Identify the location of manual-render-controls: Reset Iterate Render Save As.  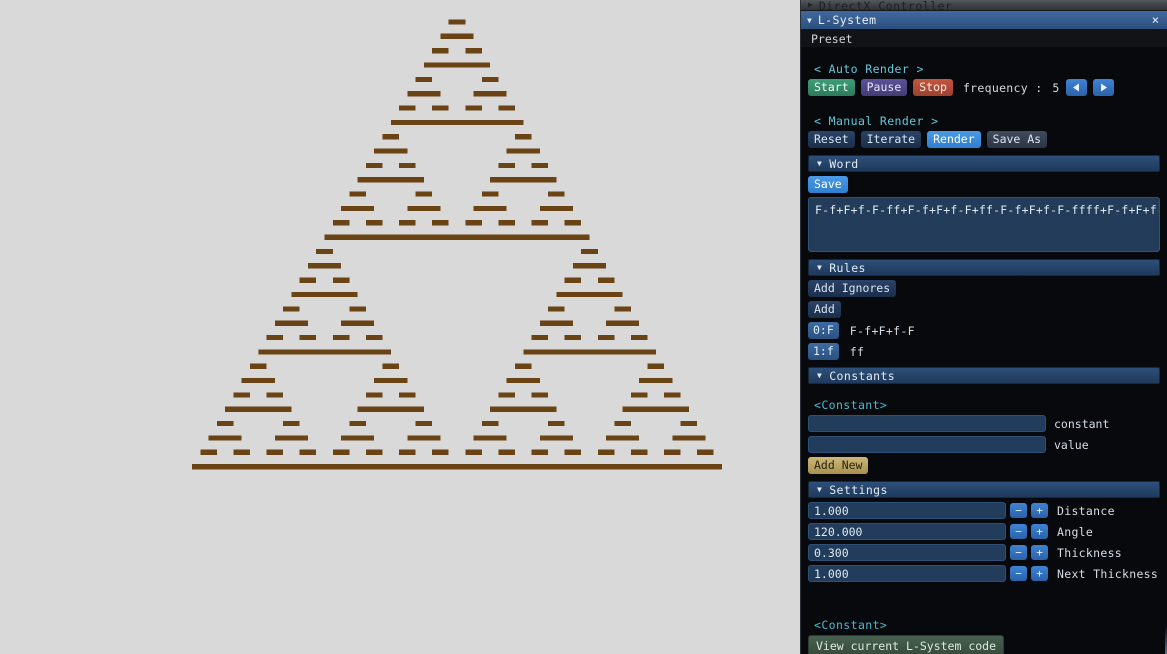
(984, 139).